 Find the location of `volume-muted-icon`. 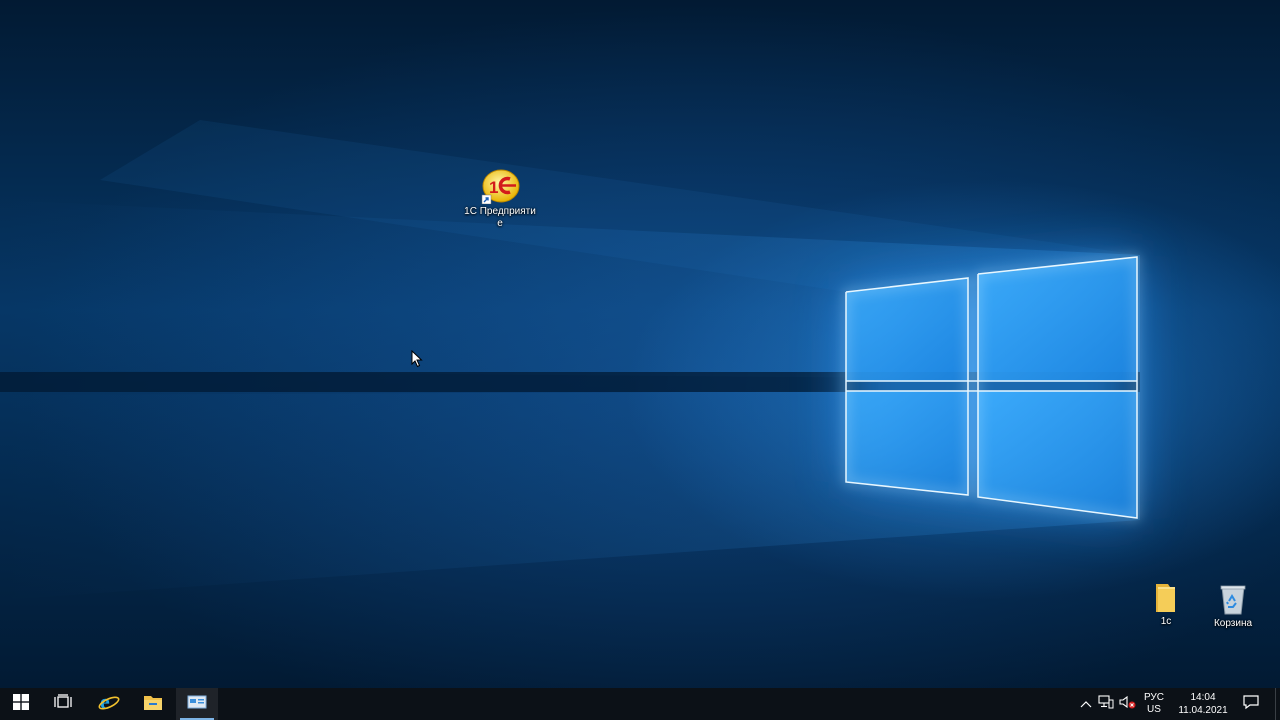

volume-muted-icon is located at coordinates (1128, 704).